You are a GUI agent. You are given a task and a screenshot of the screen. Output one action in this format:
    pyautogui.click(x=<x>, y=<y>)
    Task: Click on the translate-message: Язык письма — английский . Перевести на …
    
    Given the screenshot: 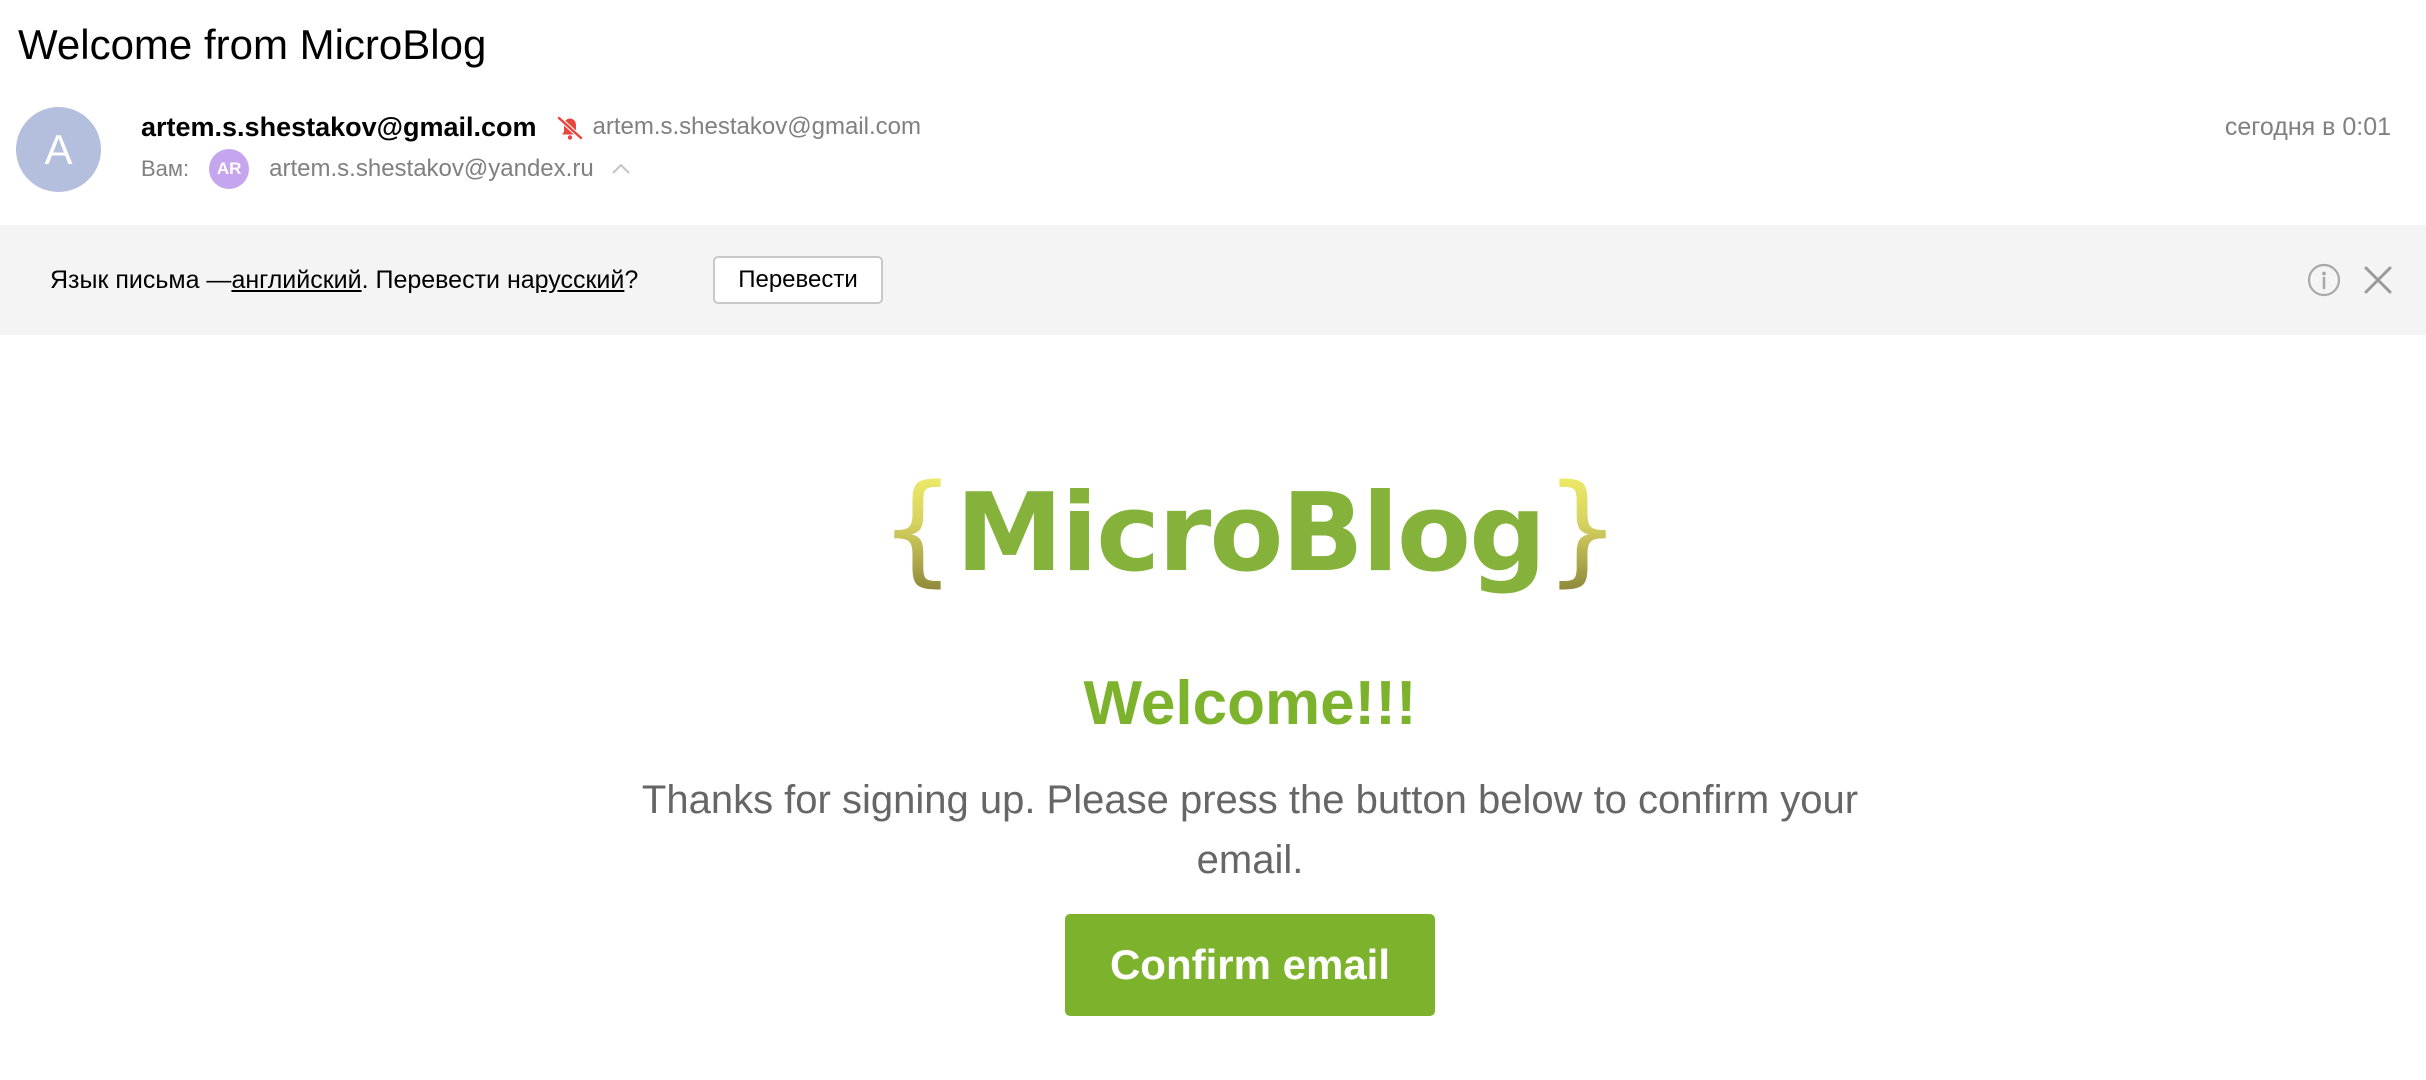 What is the action you would take?
    pyautogui.click(x=344, y=280)
    